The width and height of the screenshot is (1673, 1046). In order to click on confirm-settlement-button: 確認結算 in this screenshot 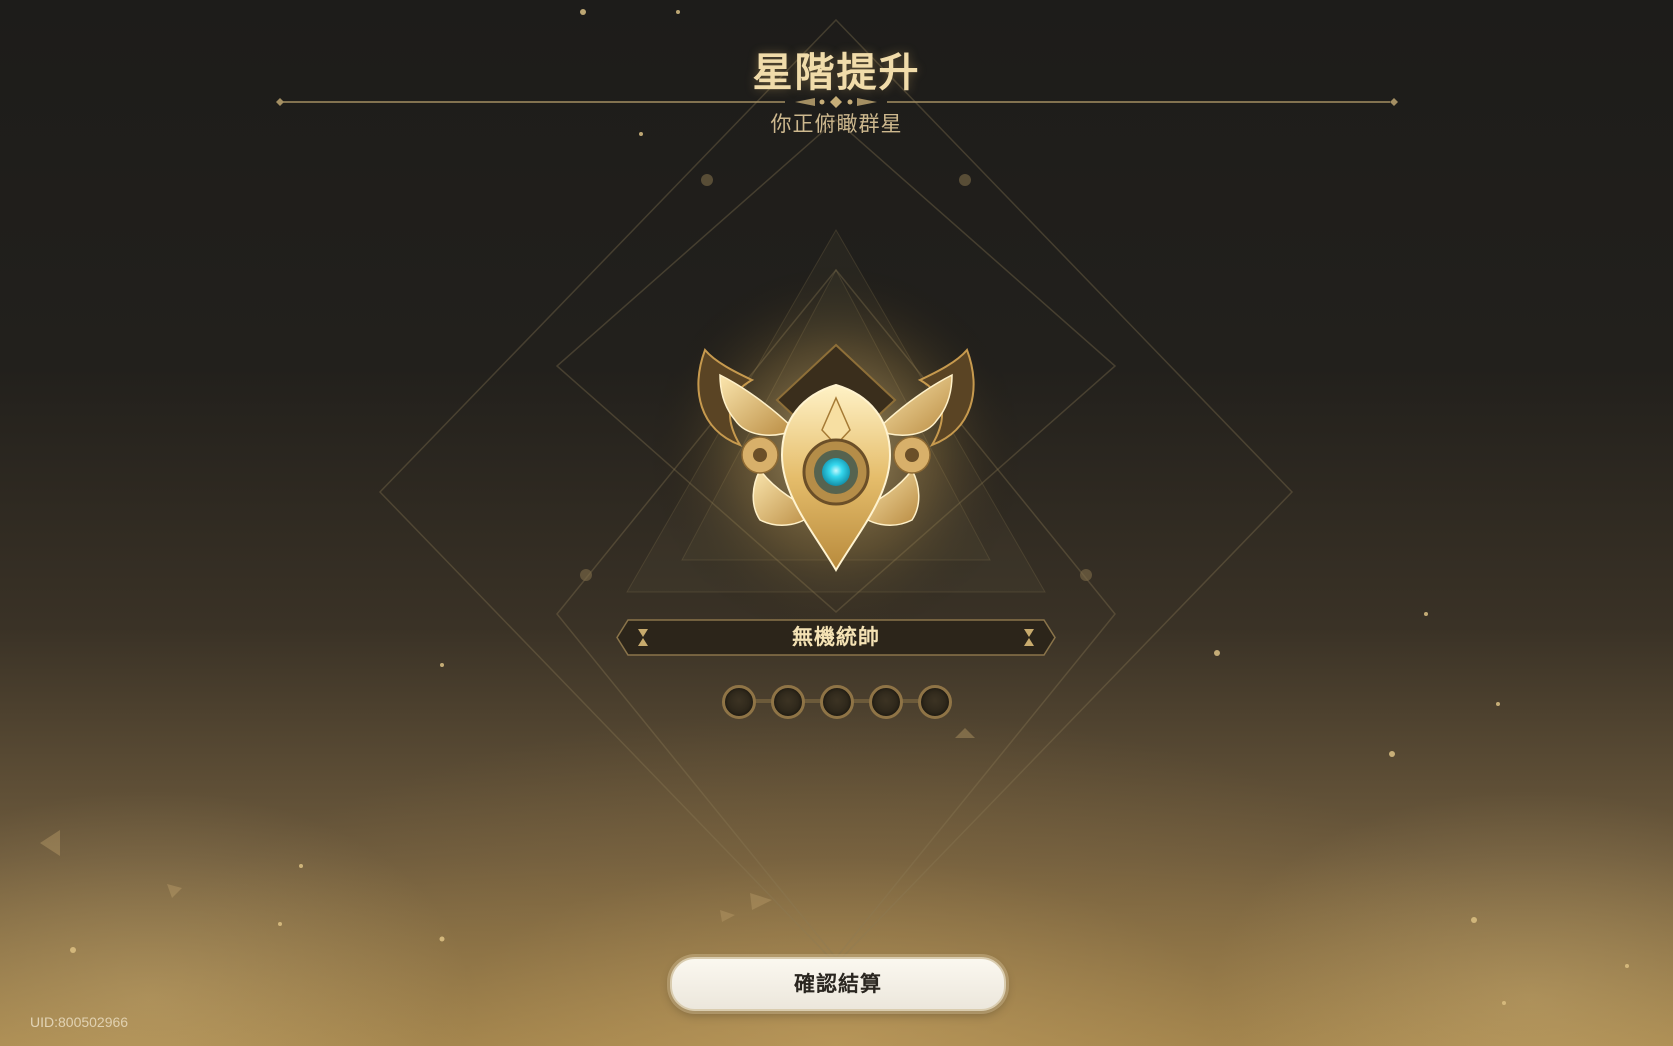, I will do `click(838, 984)`.